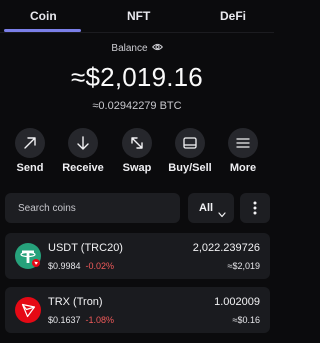  What do you see at coordinates (137, 143) in the screenshot?
I see `swap-icon` at bounding box center [137, 143].